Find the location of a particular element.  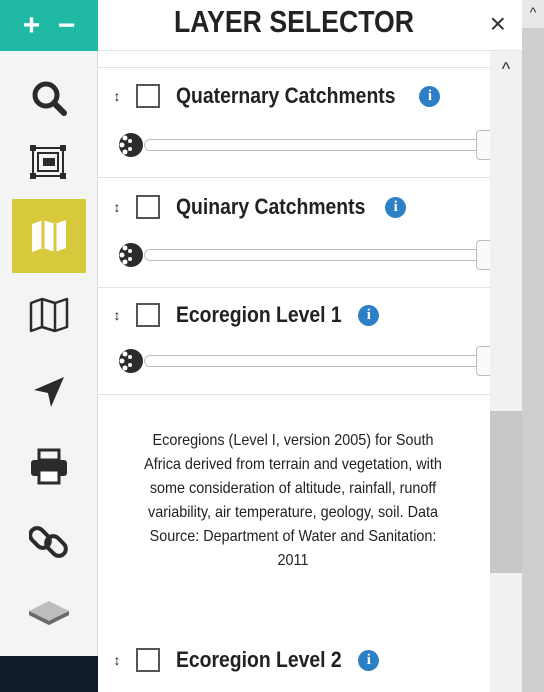

layer-header: ↕ Quinary Catchments i is located at coordinates (258, 207).